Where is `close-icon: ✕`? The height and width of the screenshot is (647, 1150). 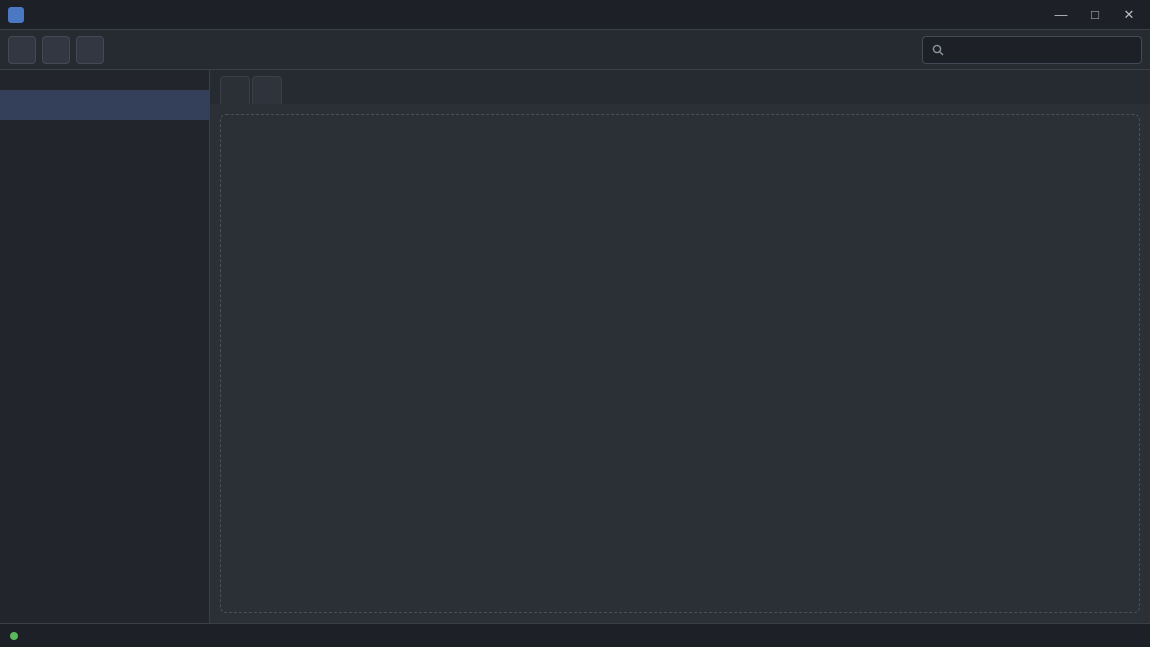 close-icon: ✕ is located at coordinates (1129, 14).